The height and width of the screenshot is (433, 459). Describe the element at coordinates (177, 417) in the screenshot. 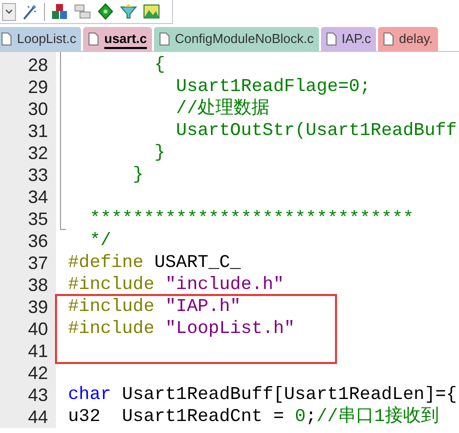

I see `code-text: u32 Usart1ReadCnt =` at that location.